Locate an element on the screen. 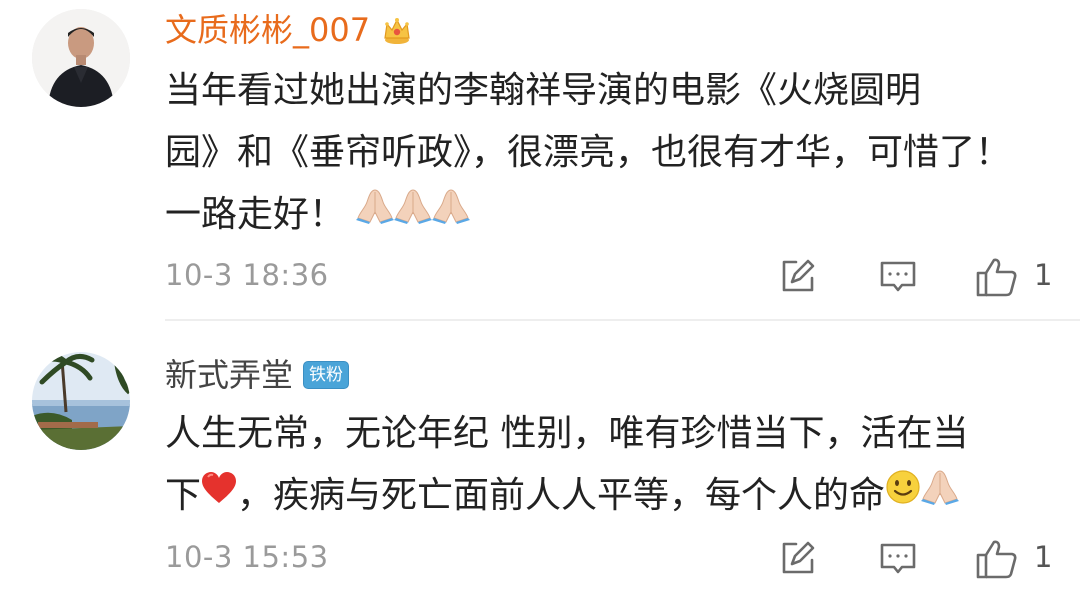 The width and height of the screenshot is (1080, 593). heart-emoji is located at coordinates (219, 494).